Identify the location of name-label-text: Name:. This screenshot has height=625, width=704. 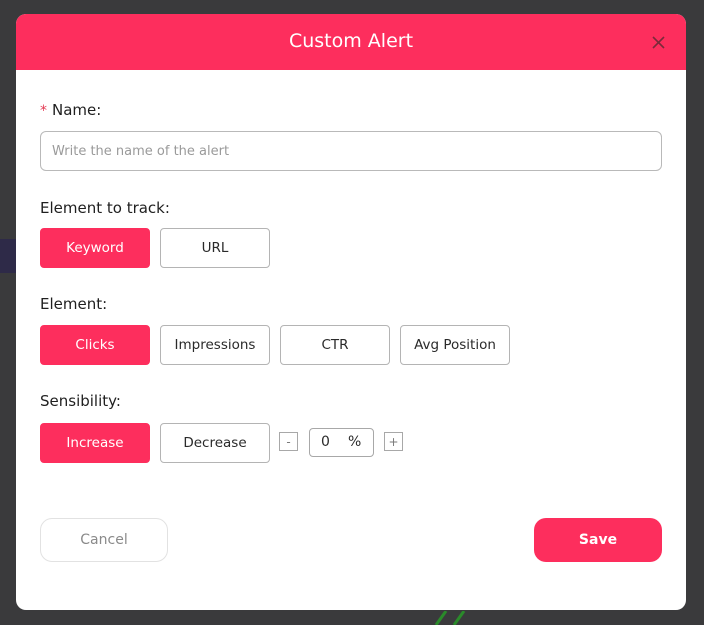
(77, 110).